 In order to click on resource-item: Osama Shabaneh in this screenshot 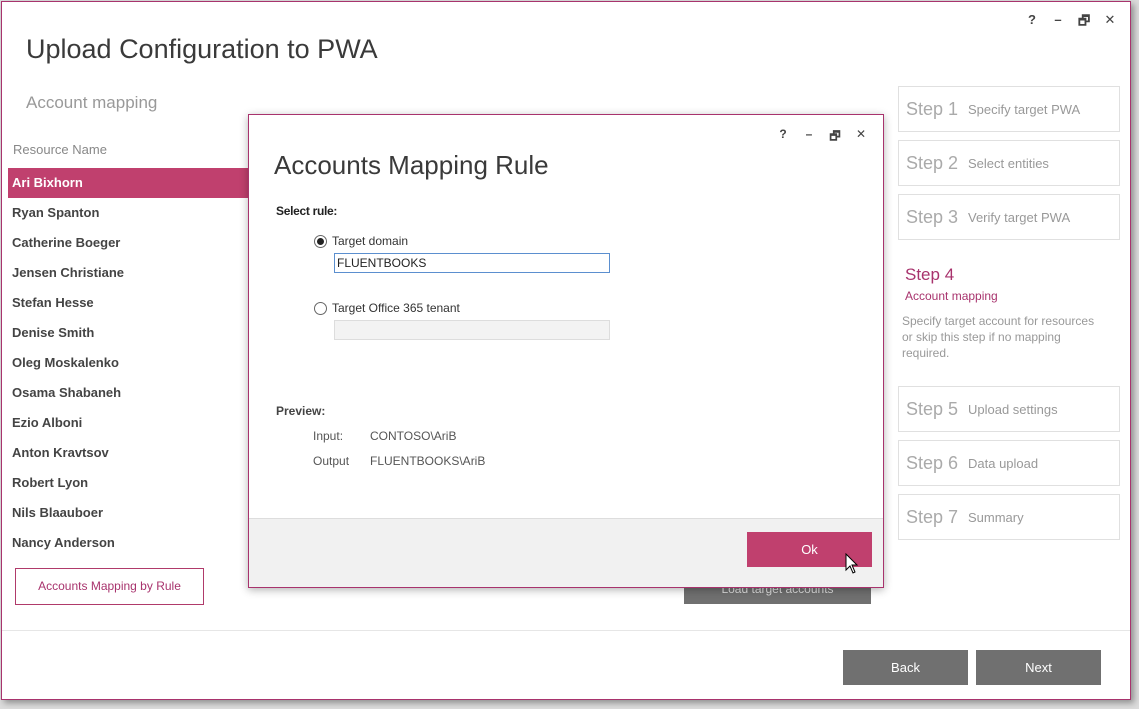, I will do `click(133, 393)`.